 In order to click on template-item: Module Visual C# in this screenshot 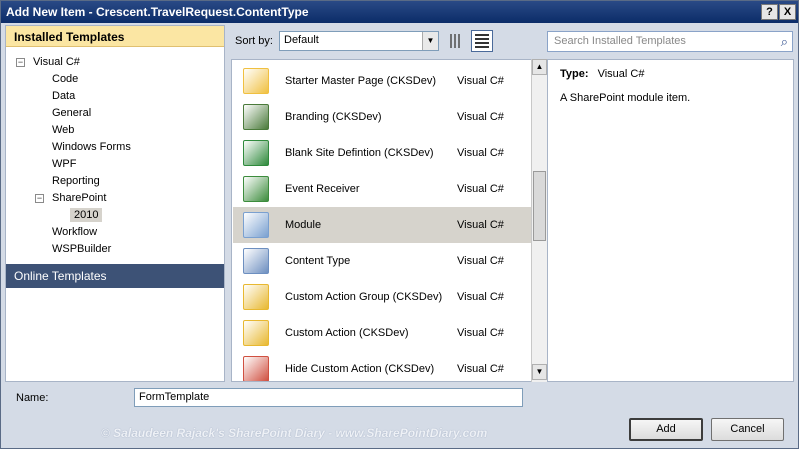, I will do `click(382, 225)`.